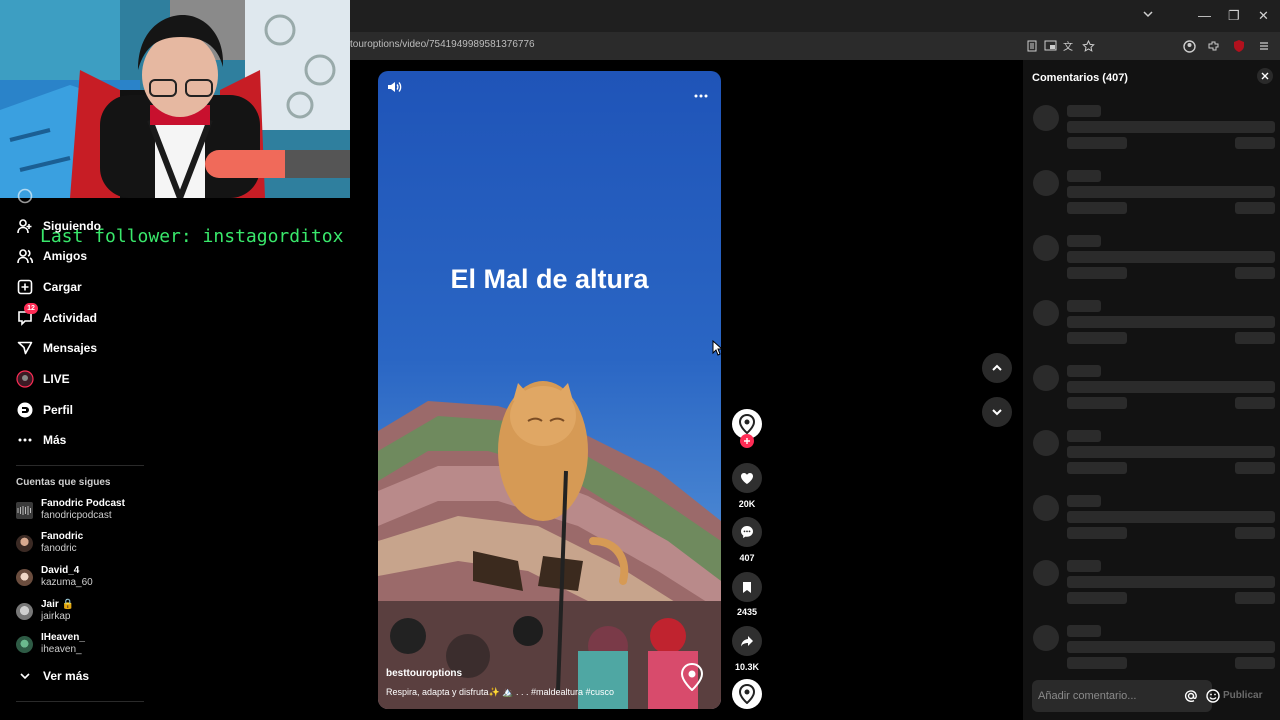 The width and height of the screenshot is (1280, 720). Describe the element at coordinates (549, 279) in the screenshot. I see `video-title-text: El Mal de altura` at that location.